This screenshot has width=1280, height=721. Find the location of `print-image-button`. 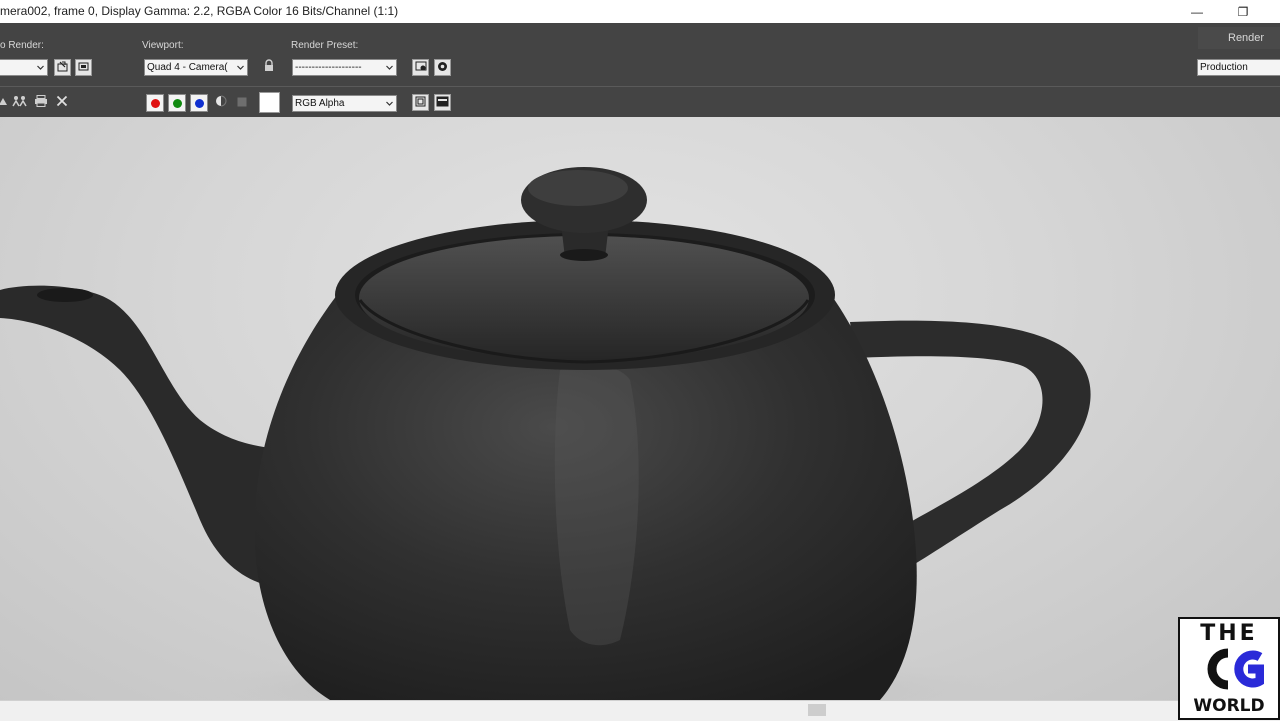

print-image-button is located at coordinates (40, 102).